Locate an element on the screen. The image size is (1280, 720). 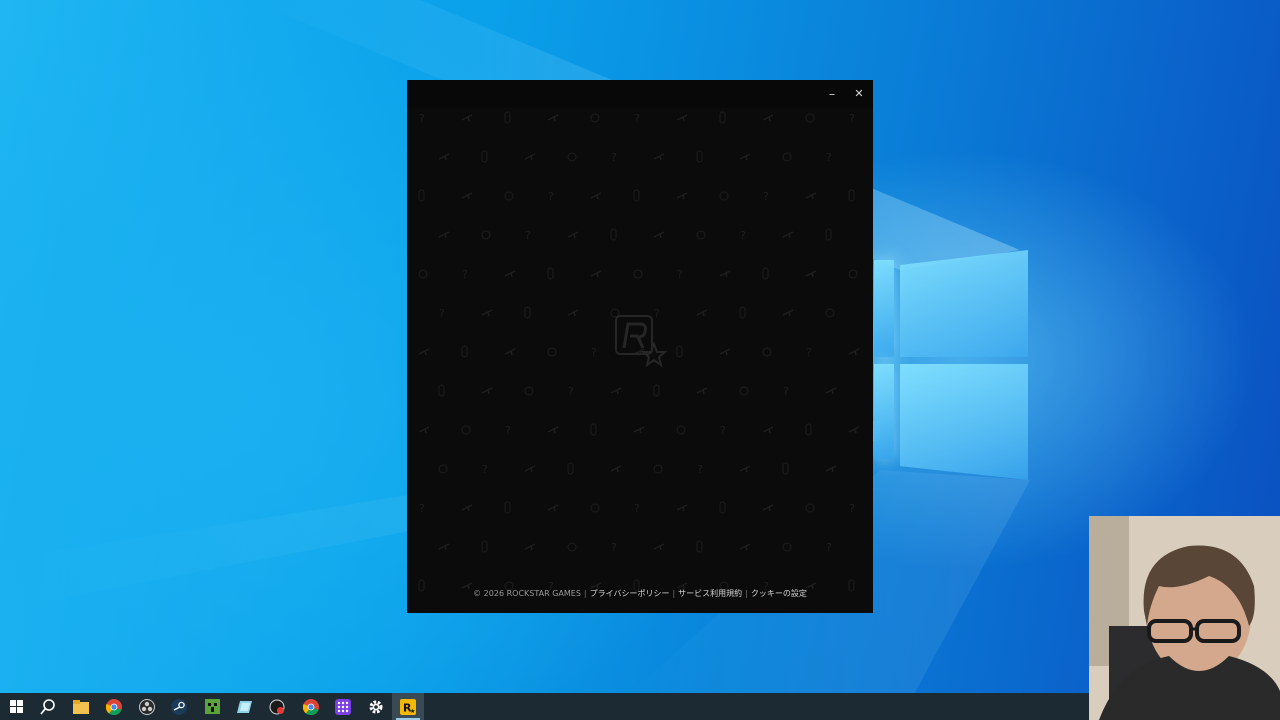
minecraft-icon is located at coordinates (212, 706).